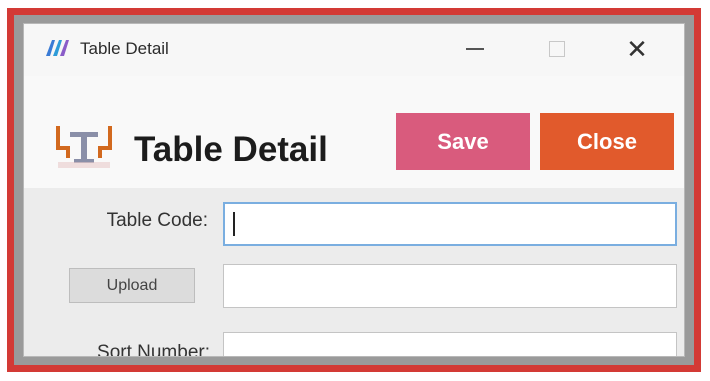  Describe the element at coordinates (157, 220) in the screenshot. I see `table-code-label: Table Code:` at that location.